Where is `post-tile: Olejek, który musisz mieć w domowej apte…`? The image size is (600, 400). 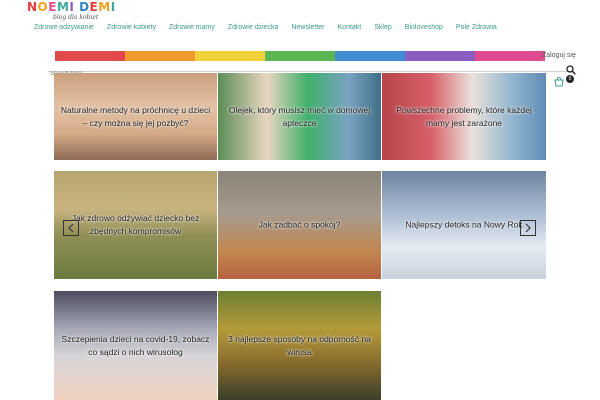 post-tile: Olejek, który musisz mieć w domowej apte… is located at coordinates (299, 116).